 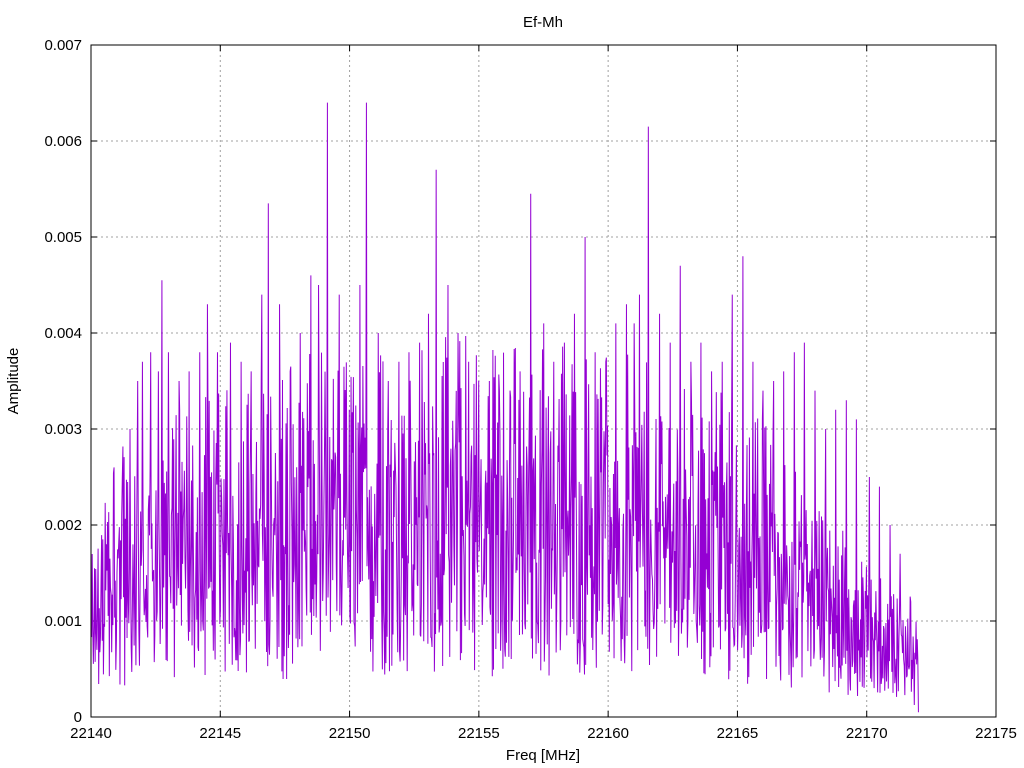 What do you see at coordinates (479, 733) in the screenshot?
I see `x-tick-label: 22155` at bounding box center [479, 733].